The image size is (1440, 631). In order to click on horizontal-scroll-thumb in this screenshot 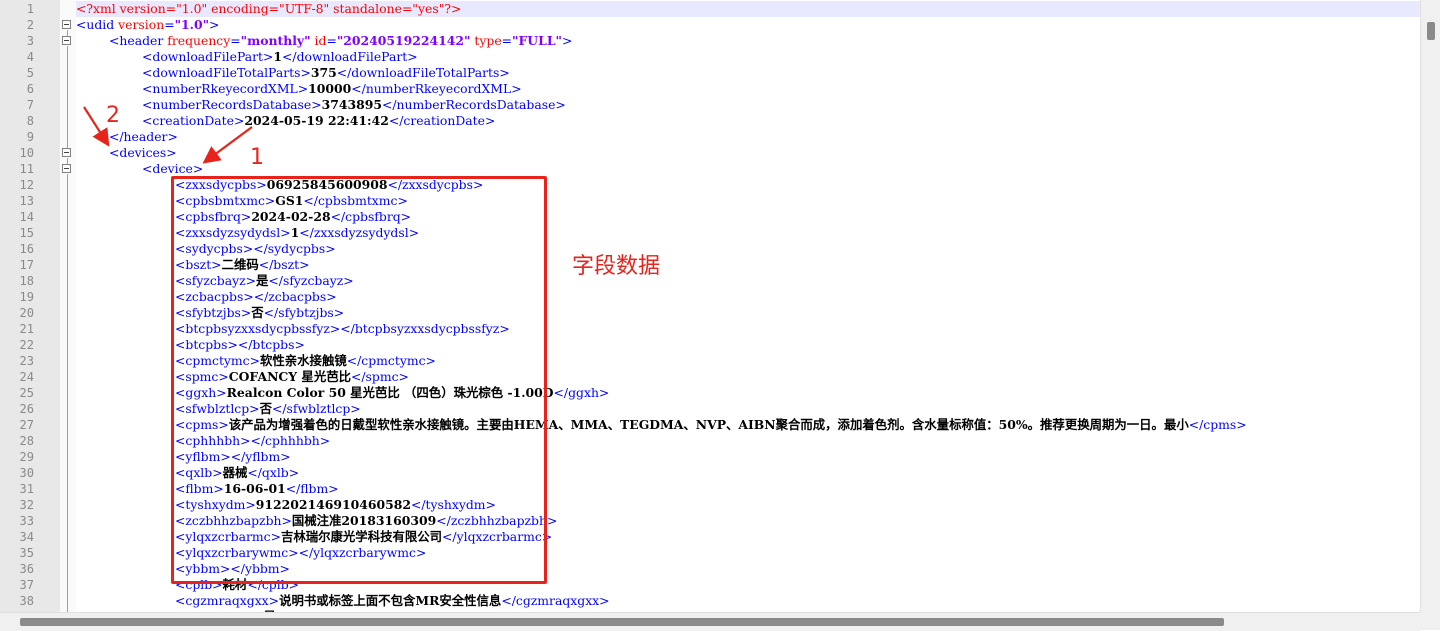, I will do `click(622, 622)`.